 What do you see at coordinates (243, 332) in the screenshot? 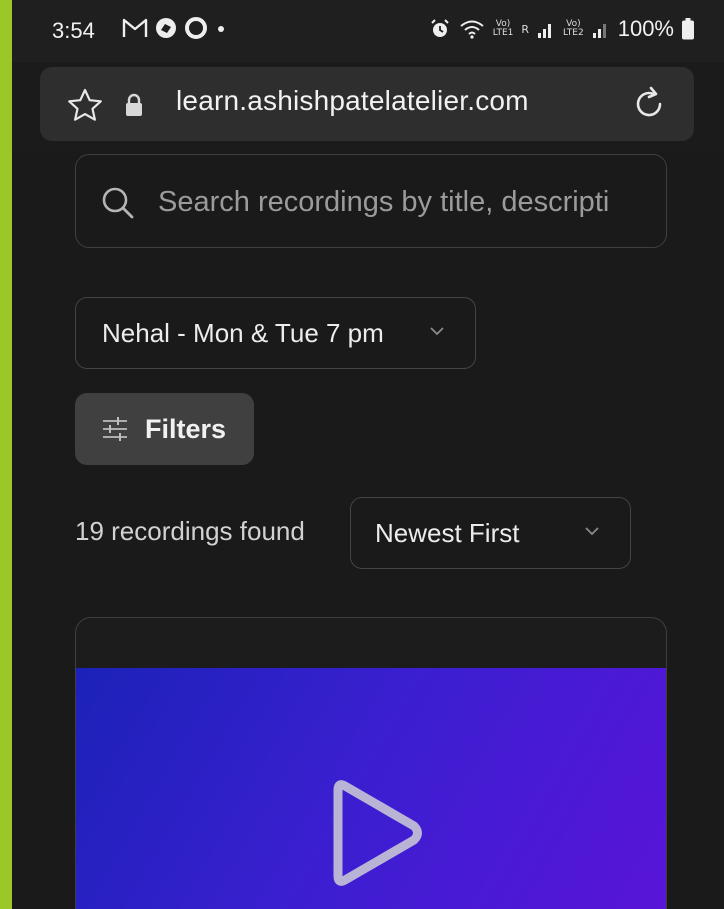
I see `class-select-value: Nehal - Mon & Tue 7 pm` at bounding box center [243, 332].